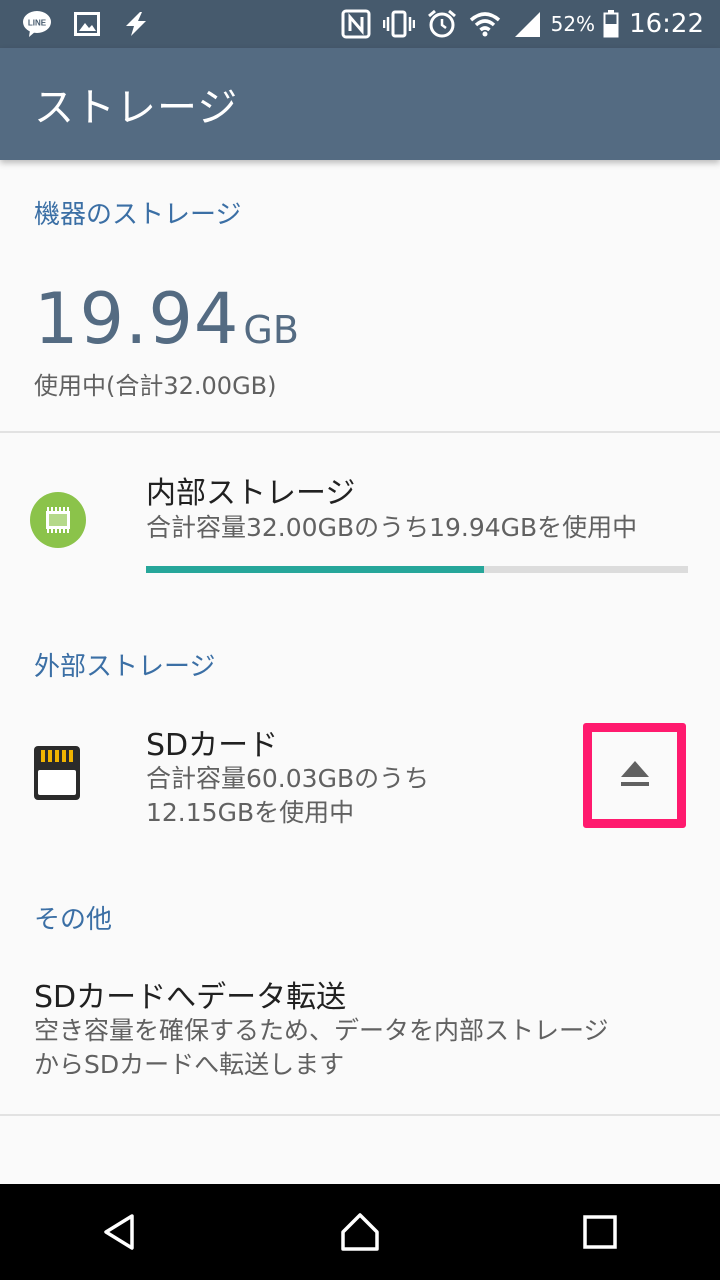 The height and width of the screenshot is (1280, 720). I want to click on app-bar: ストレージ, so click(360, 104).